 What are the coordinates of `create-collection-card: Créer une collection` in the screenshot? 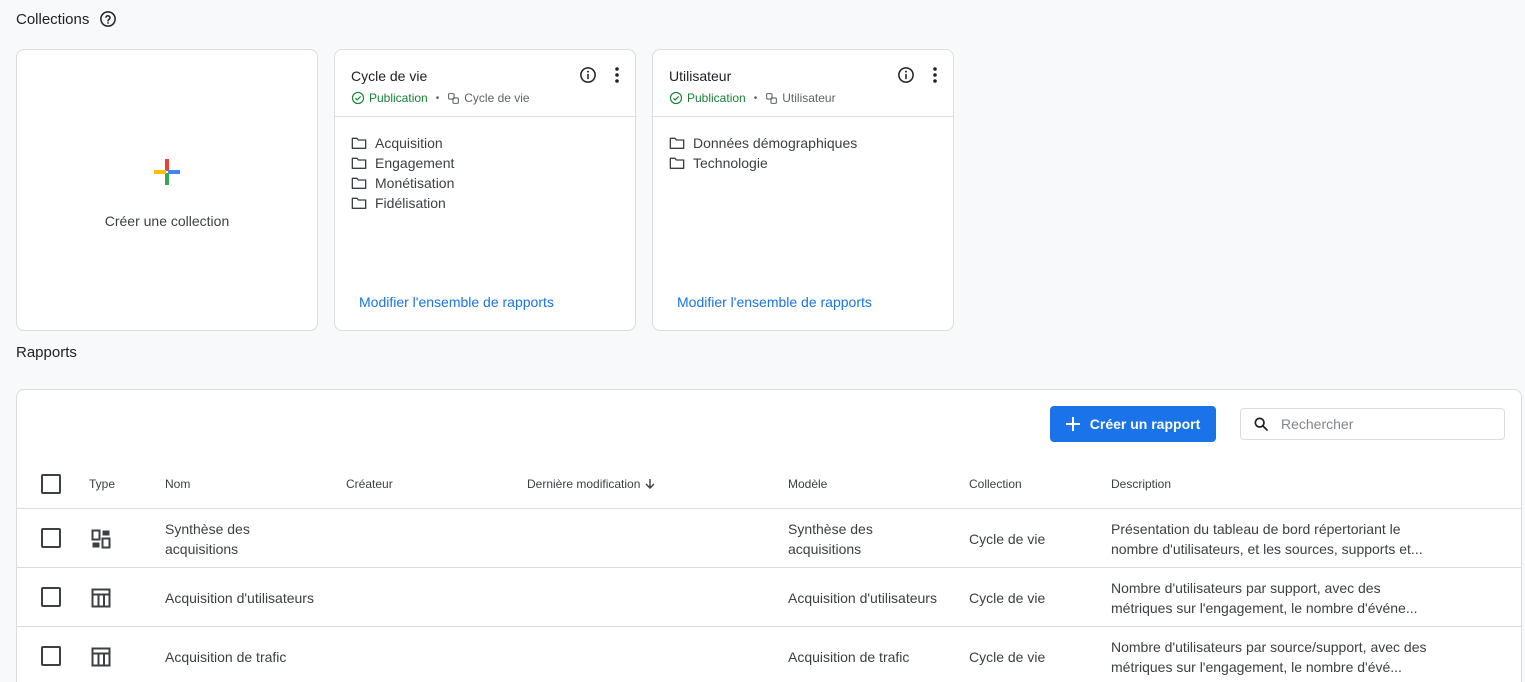 It's located at (167, 190).